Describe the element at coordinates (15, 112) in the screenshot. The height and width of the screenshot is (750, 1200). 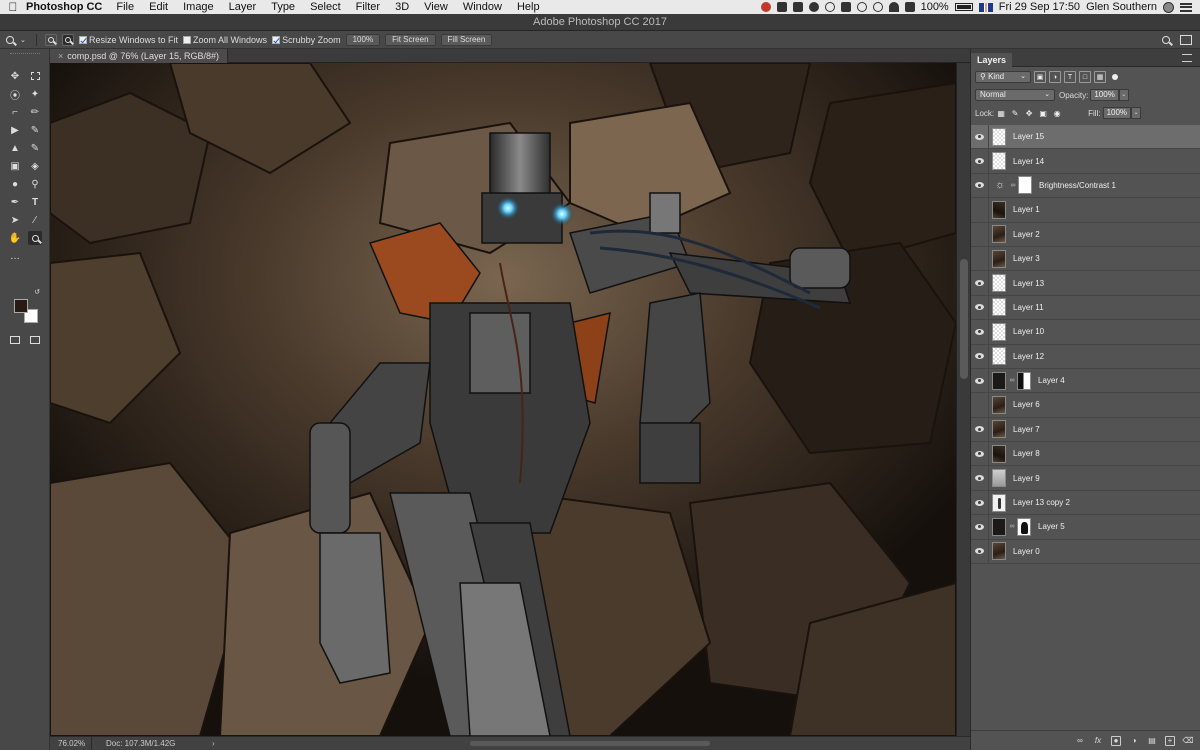
I see `crop-tool-icon: ⌐` at that location.